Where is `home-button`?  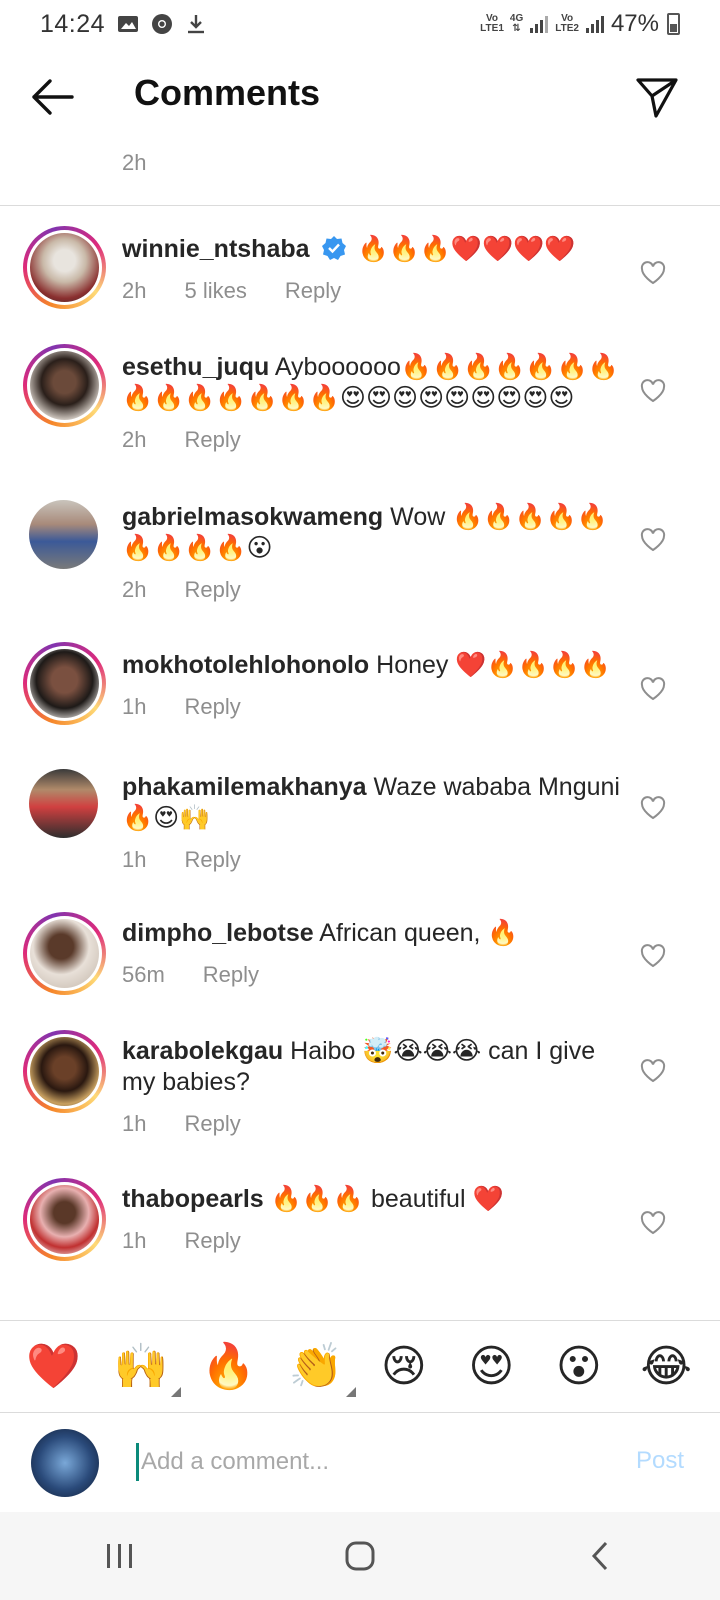 home-button is located at coordinates (360, 1556).